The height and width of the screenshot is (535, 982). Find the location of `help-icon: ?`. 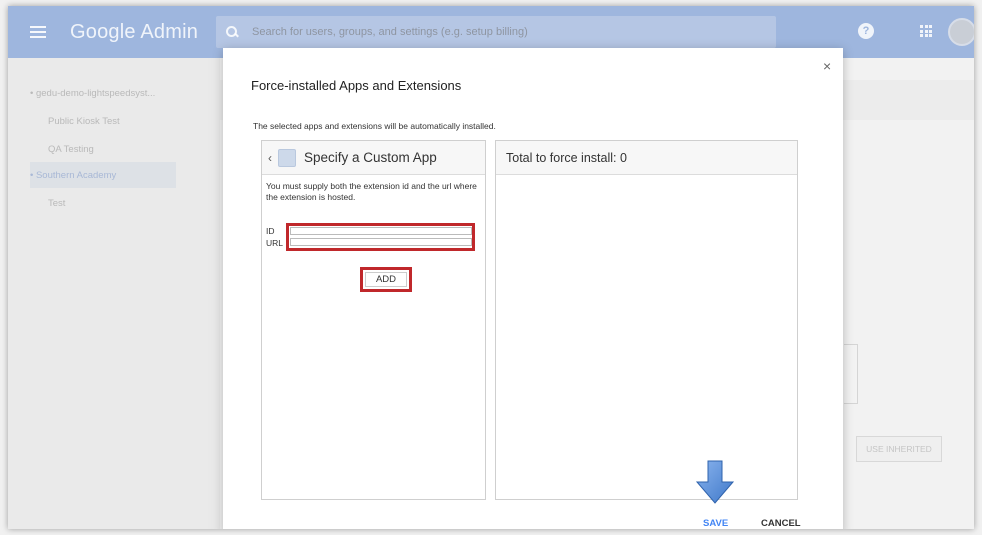

help-icon: ? is located at coordinates (866, 31).